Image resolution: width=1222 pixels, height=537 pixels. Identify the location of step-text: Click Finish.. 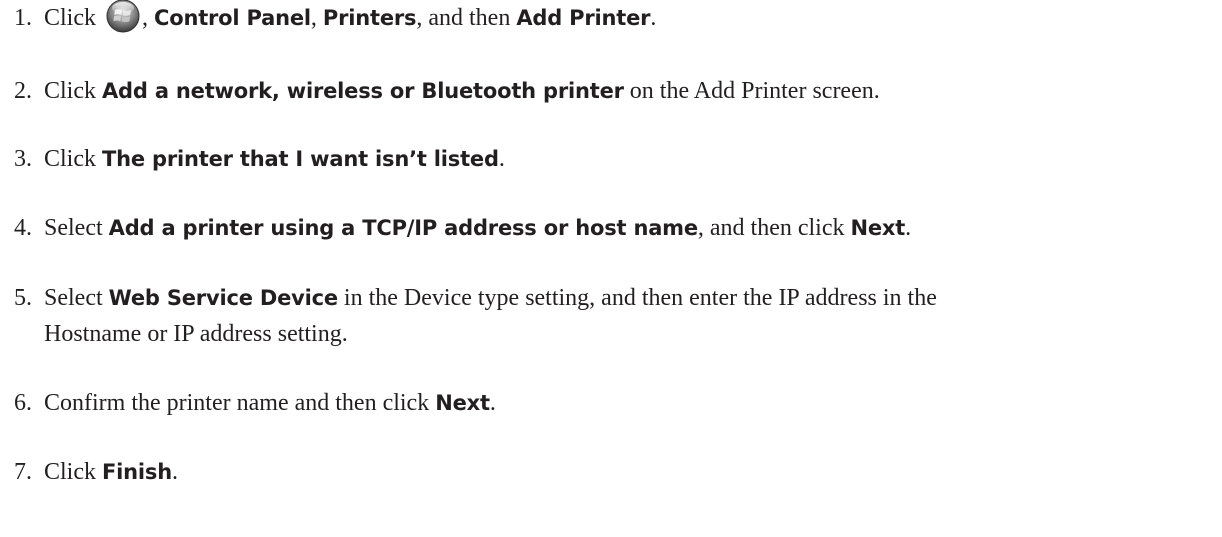
(111, 472).